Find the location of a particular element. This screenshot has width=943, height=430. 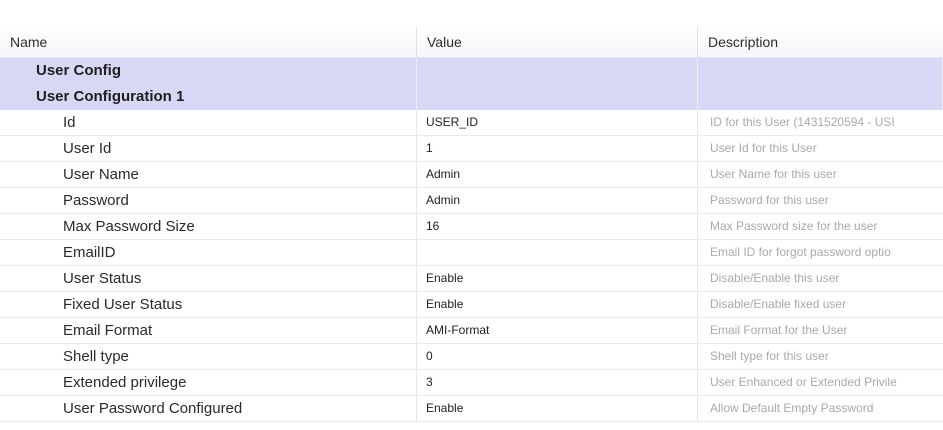

property-value: USER_ID is located at coordinates (557, 122).